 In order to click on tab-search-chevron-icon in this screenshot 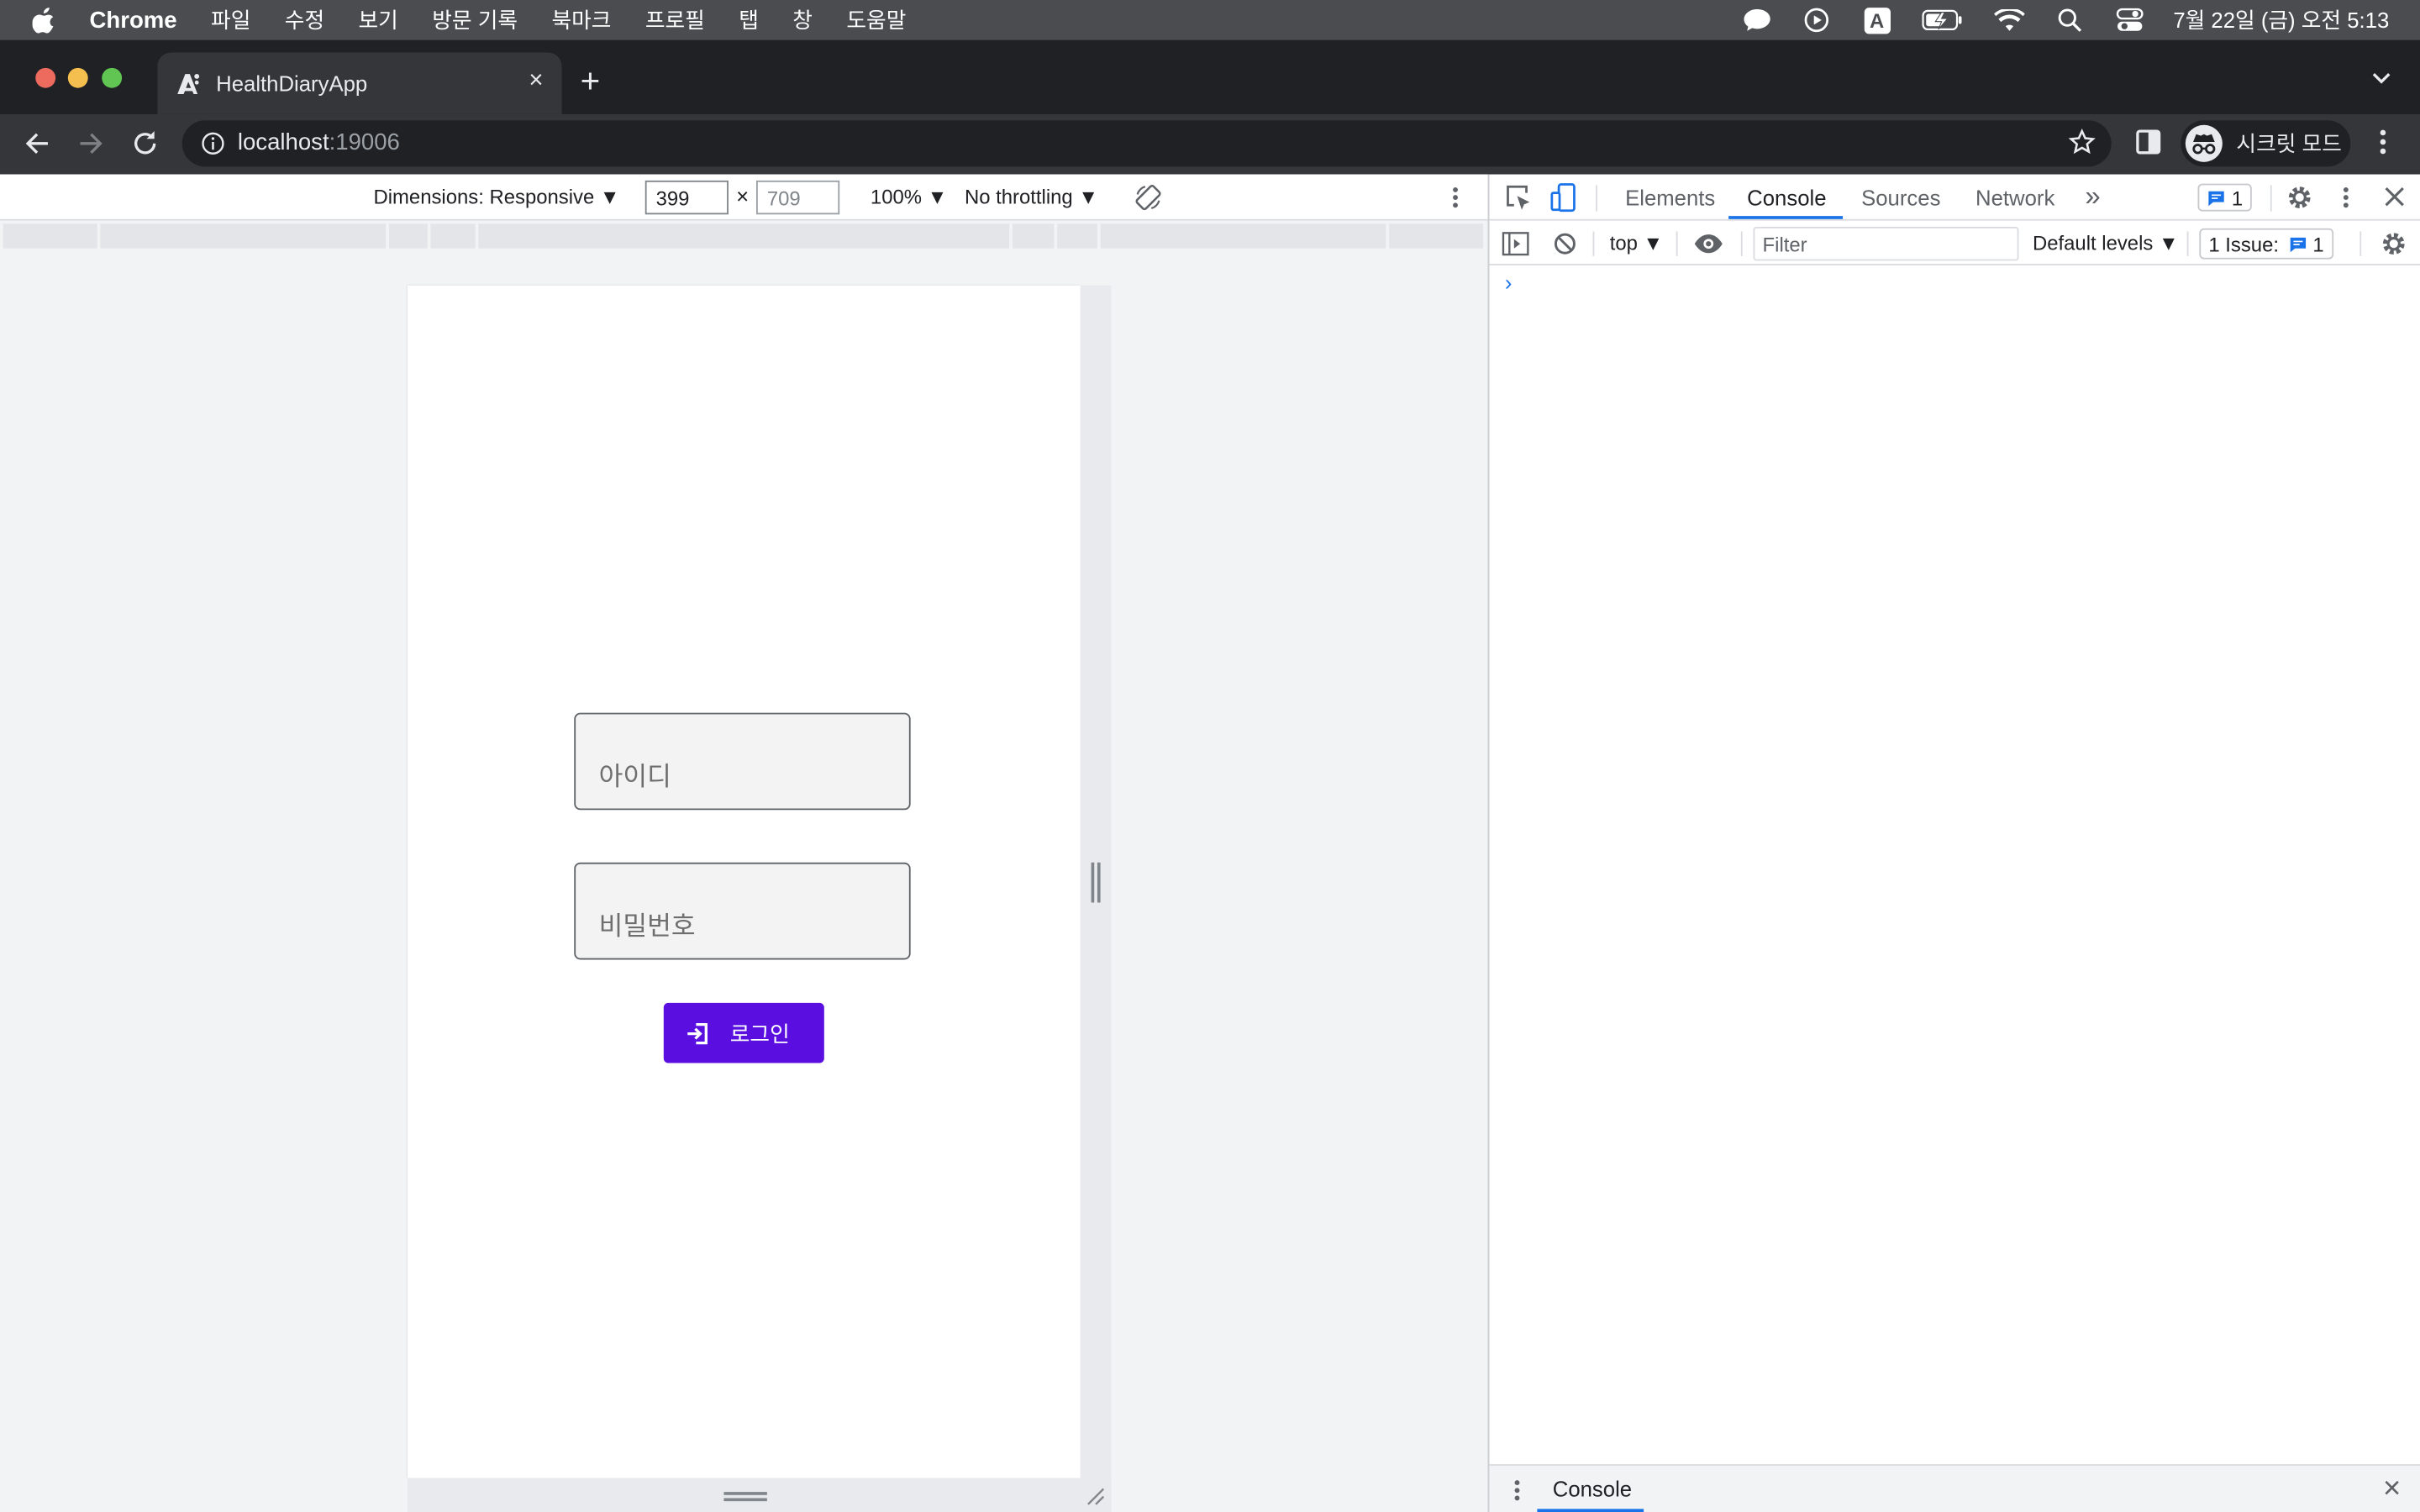, I will do `click(2381, 78)`.